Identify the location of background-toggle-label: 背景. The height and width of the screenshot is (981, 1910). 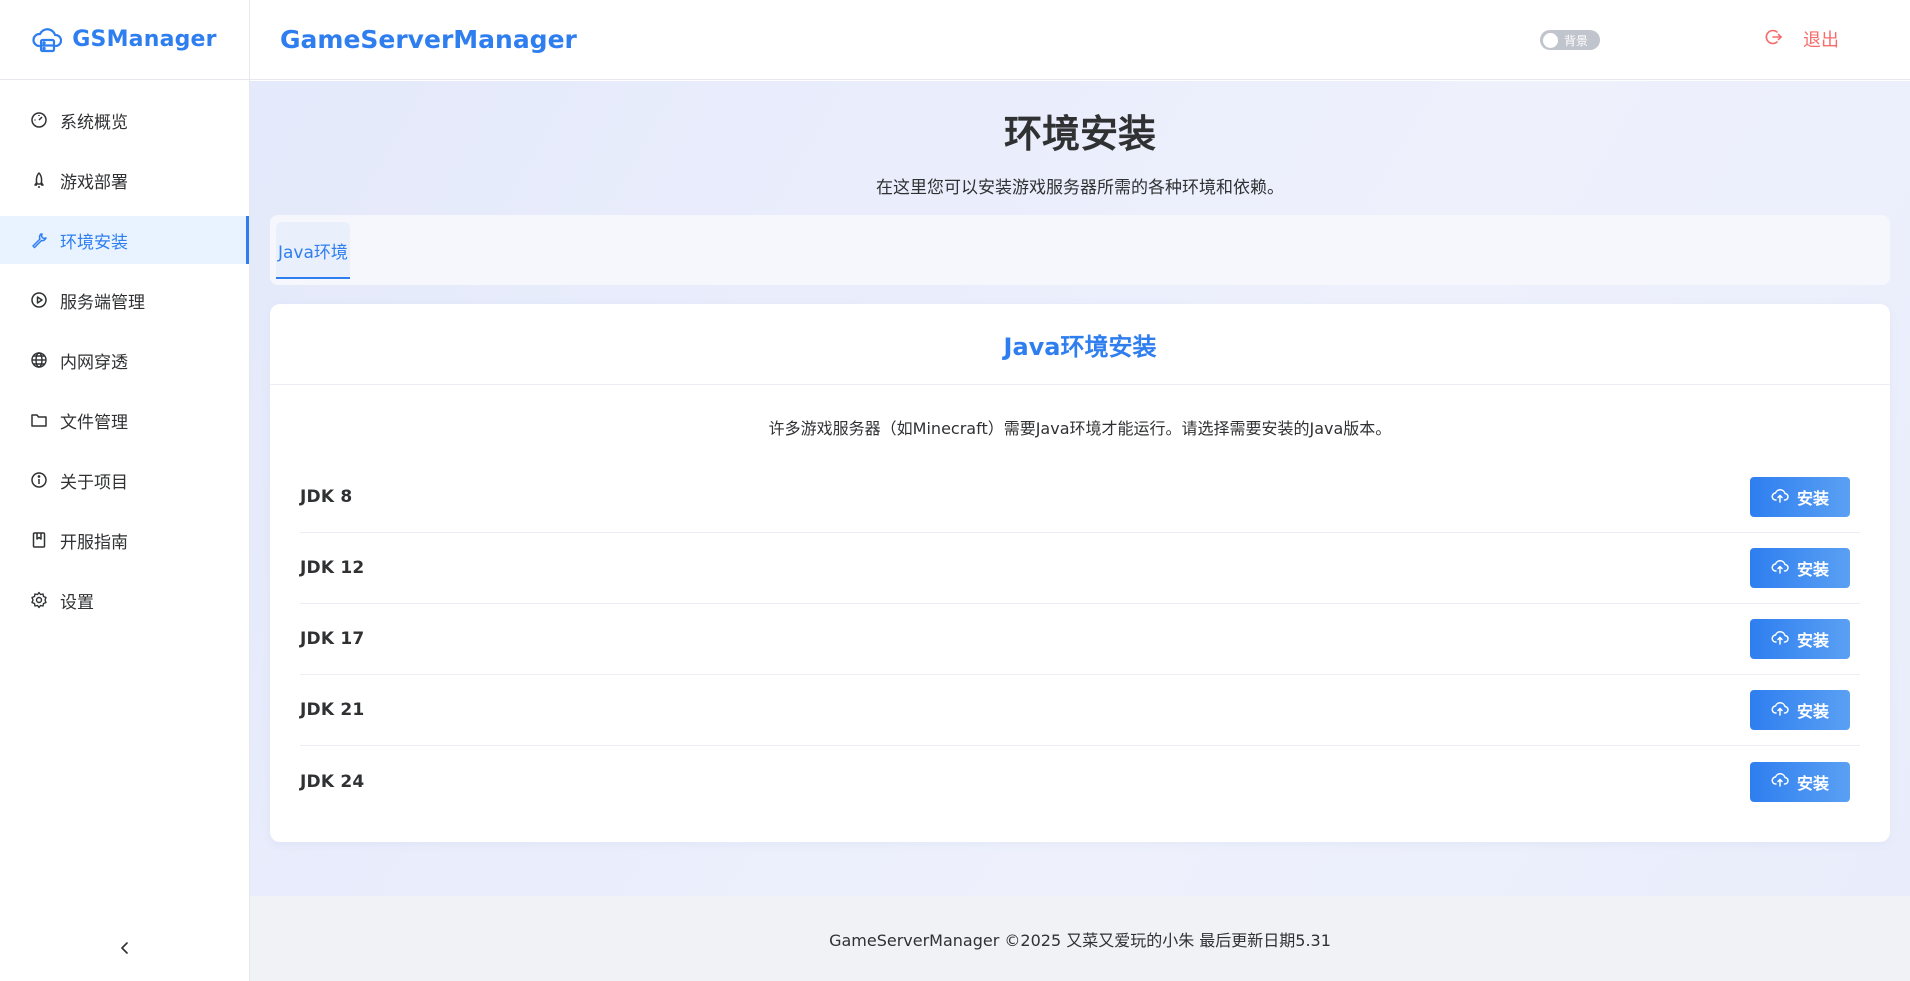
(1576, 40).